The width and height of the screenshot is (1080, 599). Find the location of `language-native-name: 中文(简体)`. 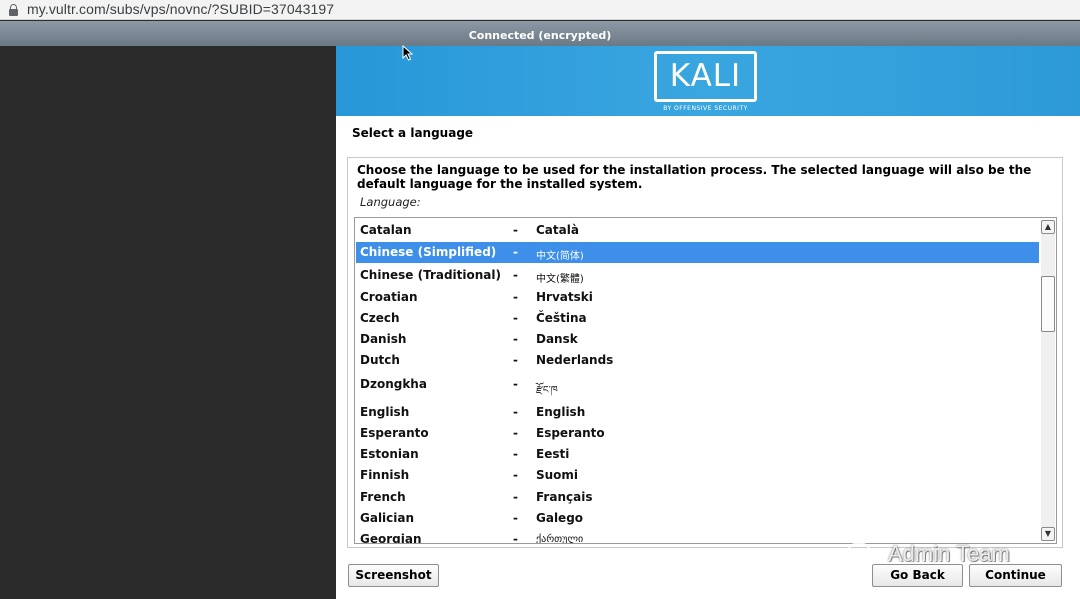

language-native-name: 中文(简体) is located at coordinates (560, 256).